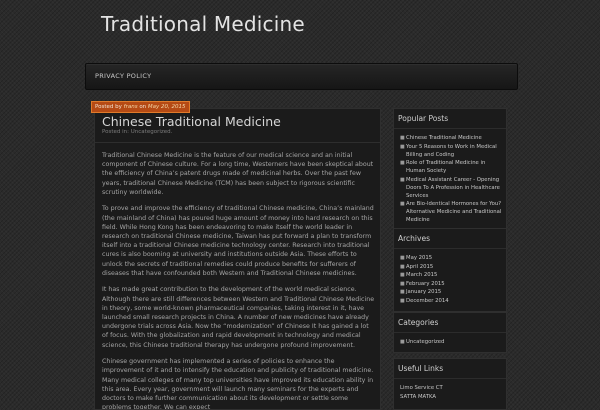 The image size is (600, 410). Describe the element at coordinates (451, 292) in the screenshot. I see `list-item: ■ January 2015` at that location.